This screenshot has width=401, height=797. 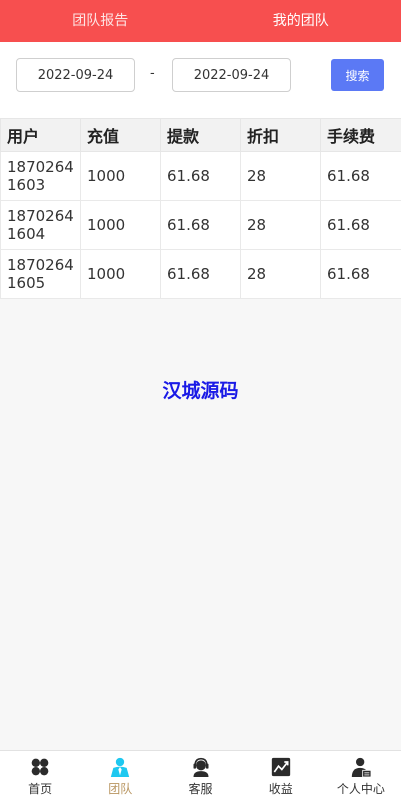 What do you see at coordinates (231, 75) in the screenshot?
I see `end-date-input` at bounding box center [231, 75].